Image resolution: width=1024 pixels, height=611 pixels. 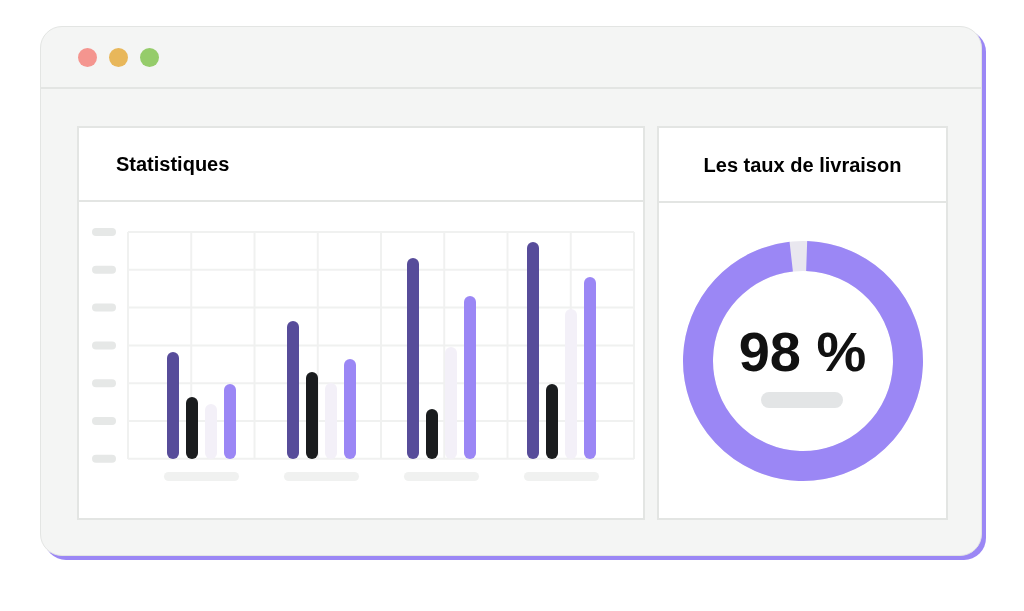 What do you see at coordinates (802, 165) in the screenshot?
I see `panel-title: Les taux de livraison` at bounding box center [802, 165].